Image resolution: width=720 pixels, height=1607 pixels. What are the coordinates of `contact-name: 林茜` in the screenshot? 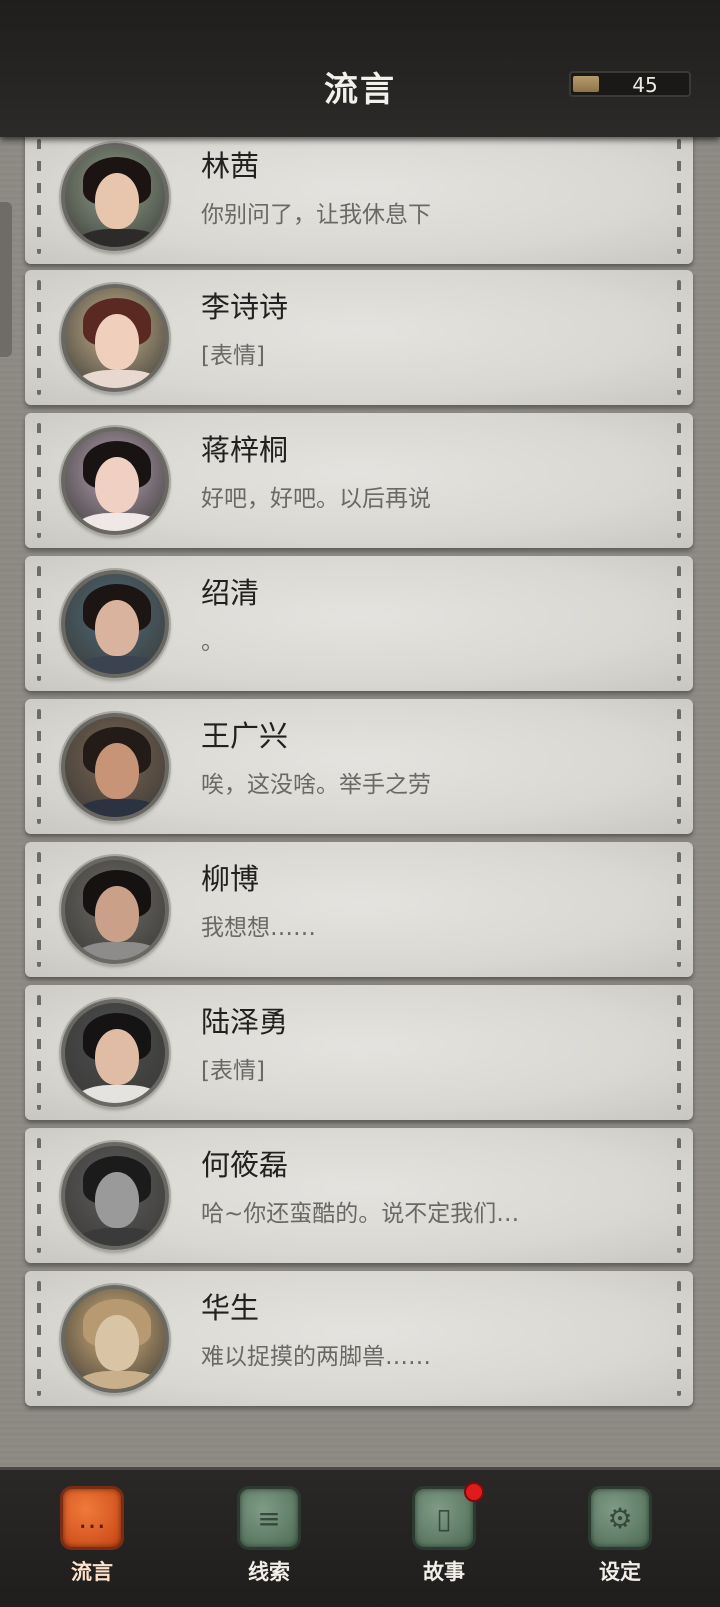 It's located at (230, 166).